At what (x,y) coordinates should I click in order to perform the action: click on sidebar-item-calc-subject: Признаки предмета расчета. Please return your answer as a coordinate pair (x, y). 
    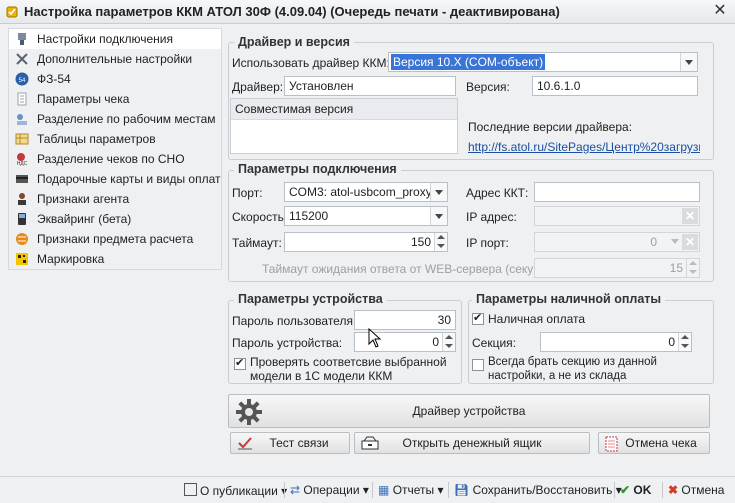
    Looking at the image, I should click on (115, 239).